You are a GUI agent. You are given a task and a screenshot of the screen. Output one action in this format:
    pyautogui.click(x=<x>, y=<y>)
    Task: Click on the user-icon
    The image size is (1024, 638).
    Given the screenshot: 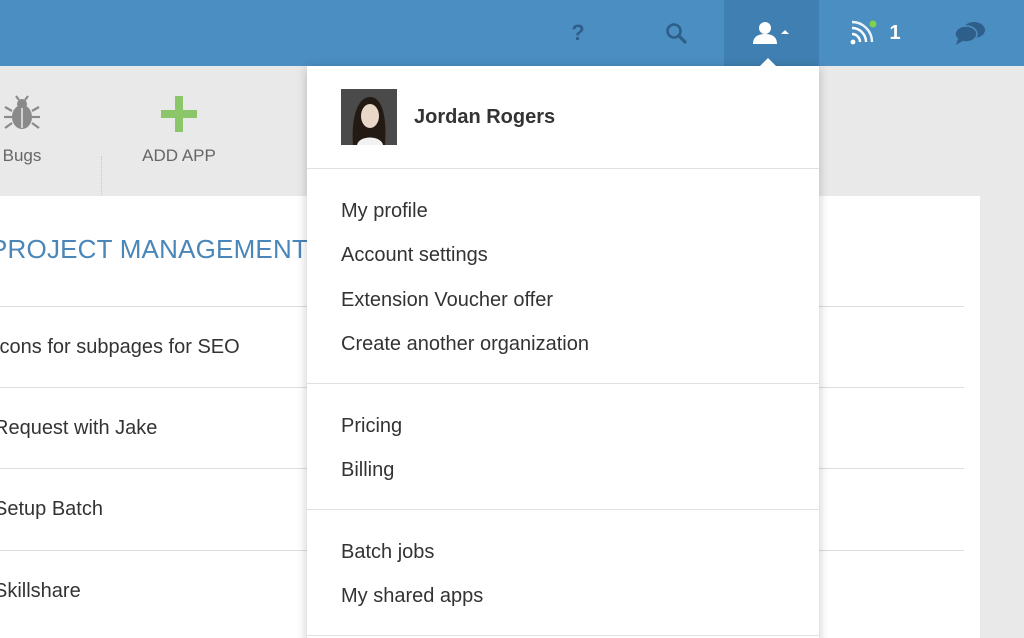 What is the action you would take?
    pyautogui.click(x=770, y=33)
    